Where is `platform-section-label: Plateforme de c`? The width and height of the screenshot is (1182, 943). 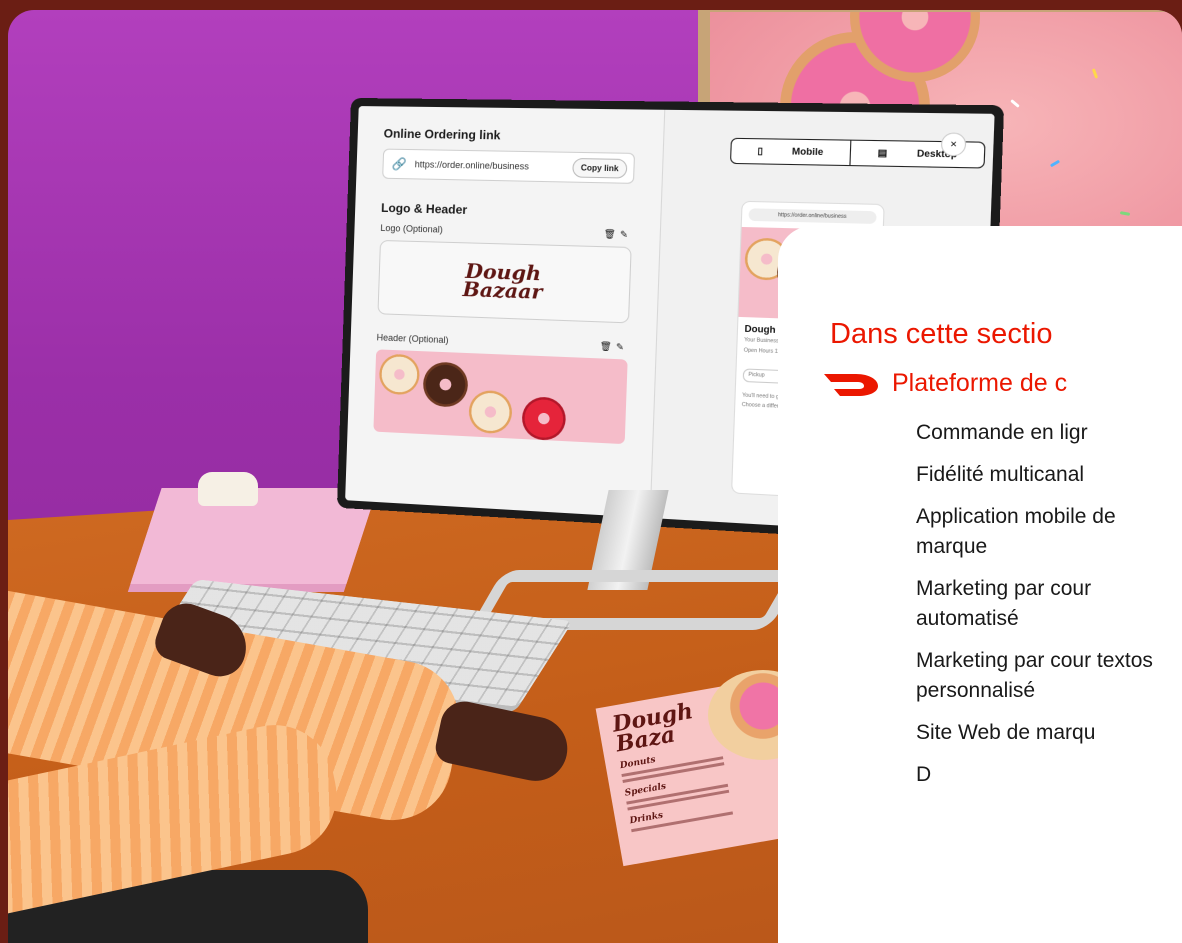 platform-section-label: Plateforme de c is located at coordinates (979, 383).